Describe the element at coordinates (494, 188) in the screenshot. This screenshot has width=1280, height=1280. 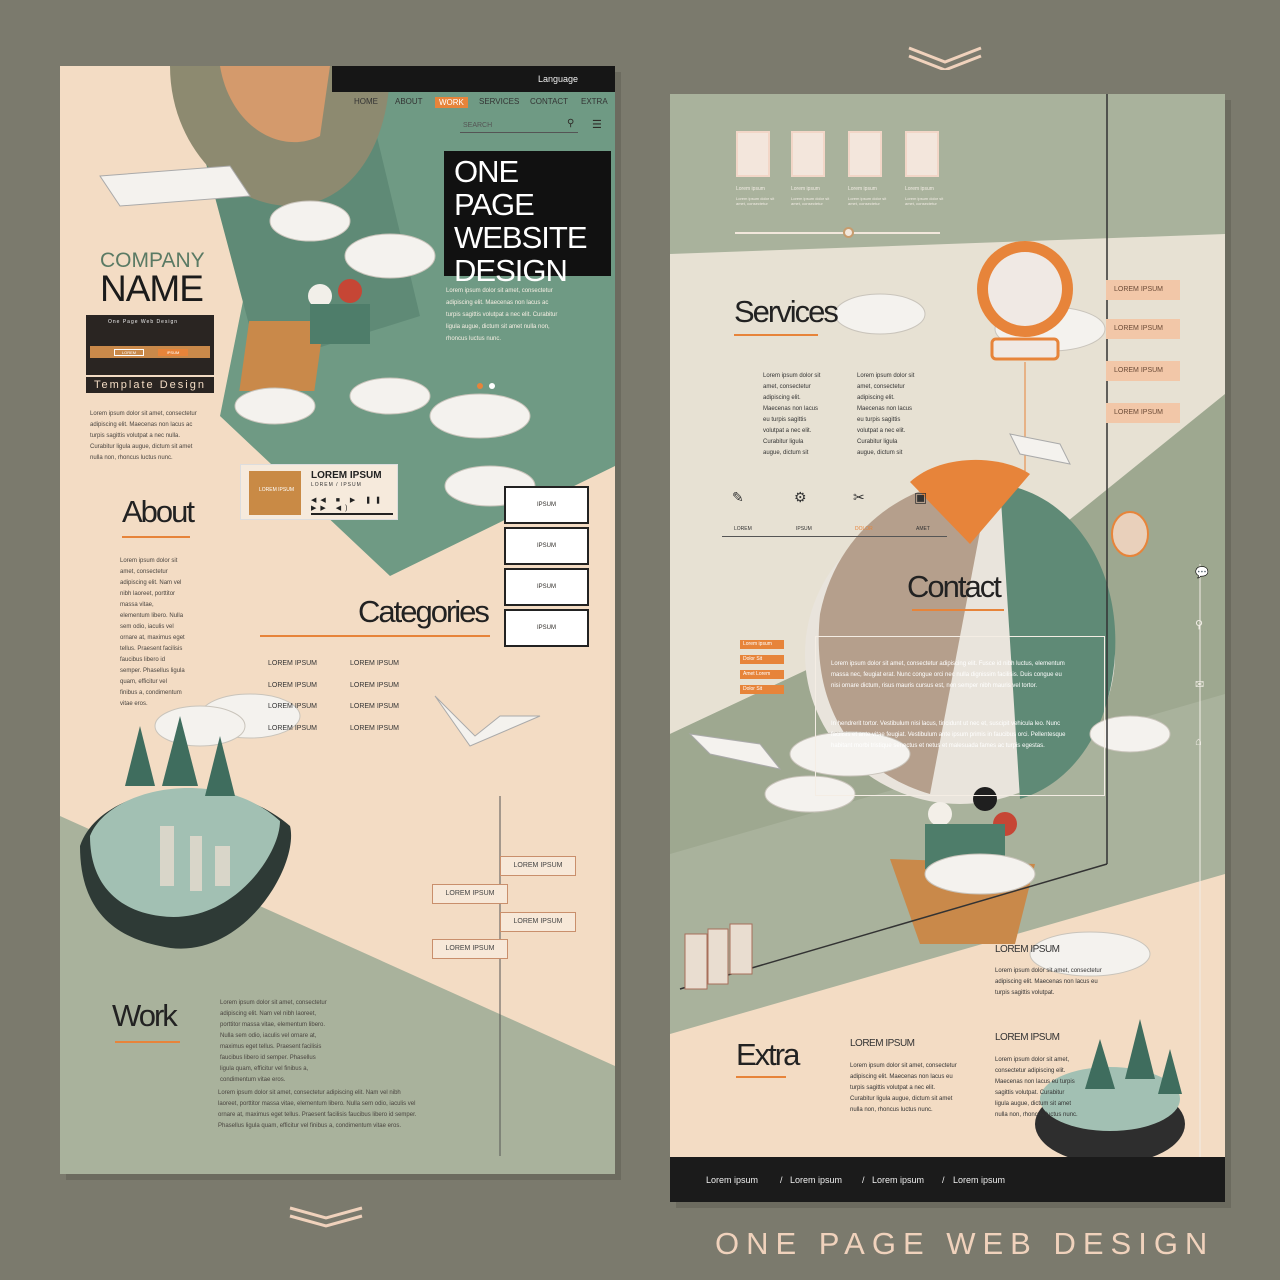
I see `hero-title-line: ONE PAGE` at that location.